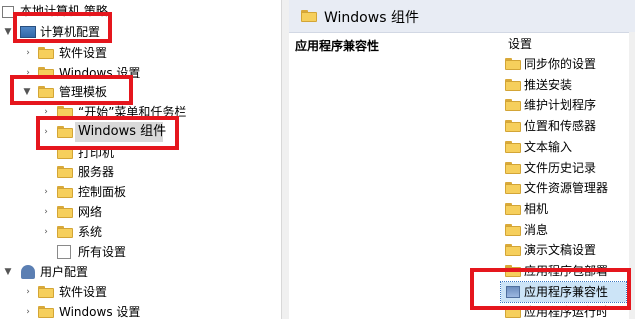  I want to click on settings-list-item: 文件资源管理器, so click(563, 188).